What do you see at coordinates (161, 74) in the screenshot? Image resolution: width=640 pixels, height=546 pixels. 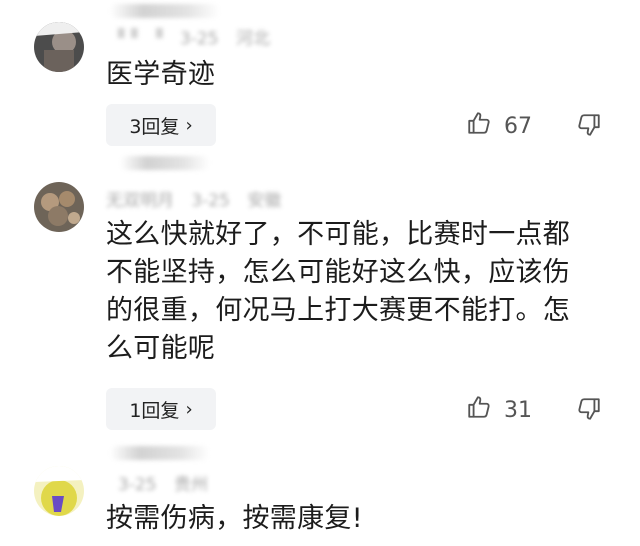 I see `comment-text: 医学奇迹` at bounding box center [161, 74].